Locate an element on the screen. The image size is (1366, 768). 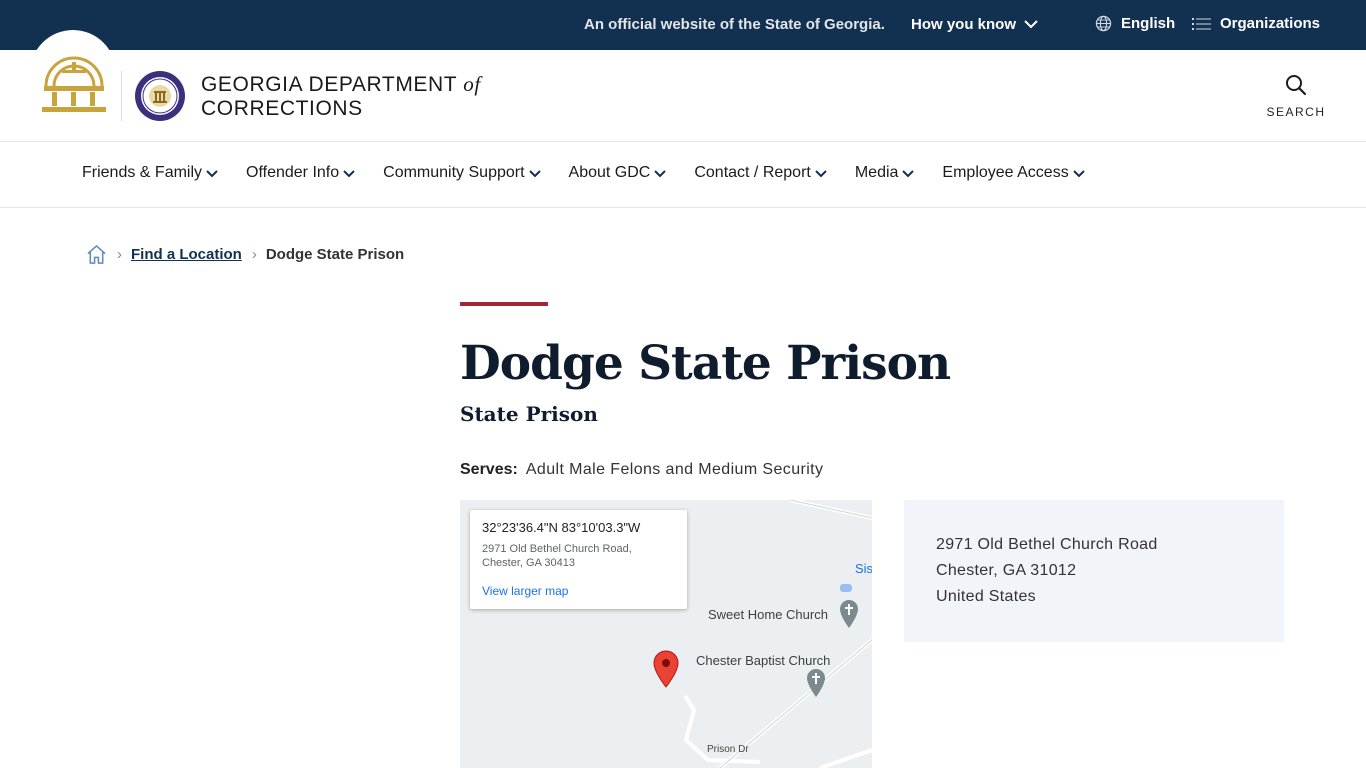
view-larger-map-link: View larger map is located at coordinates (525, 591).